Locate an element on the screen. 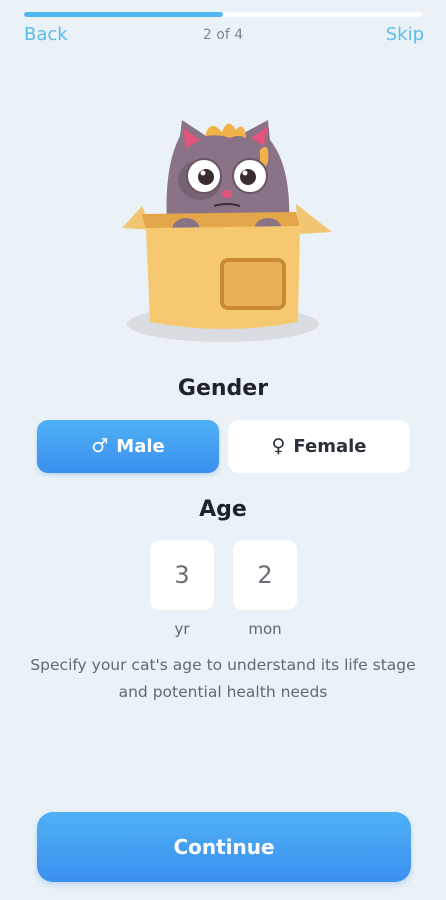 Image resolution: width=446 pixels, height=900 pixels. age-months-input: 2 is located at coordinates (265, 575).